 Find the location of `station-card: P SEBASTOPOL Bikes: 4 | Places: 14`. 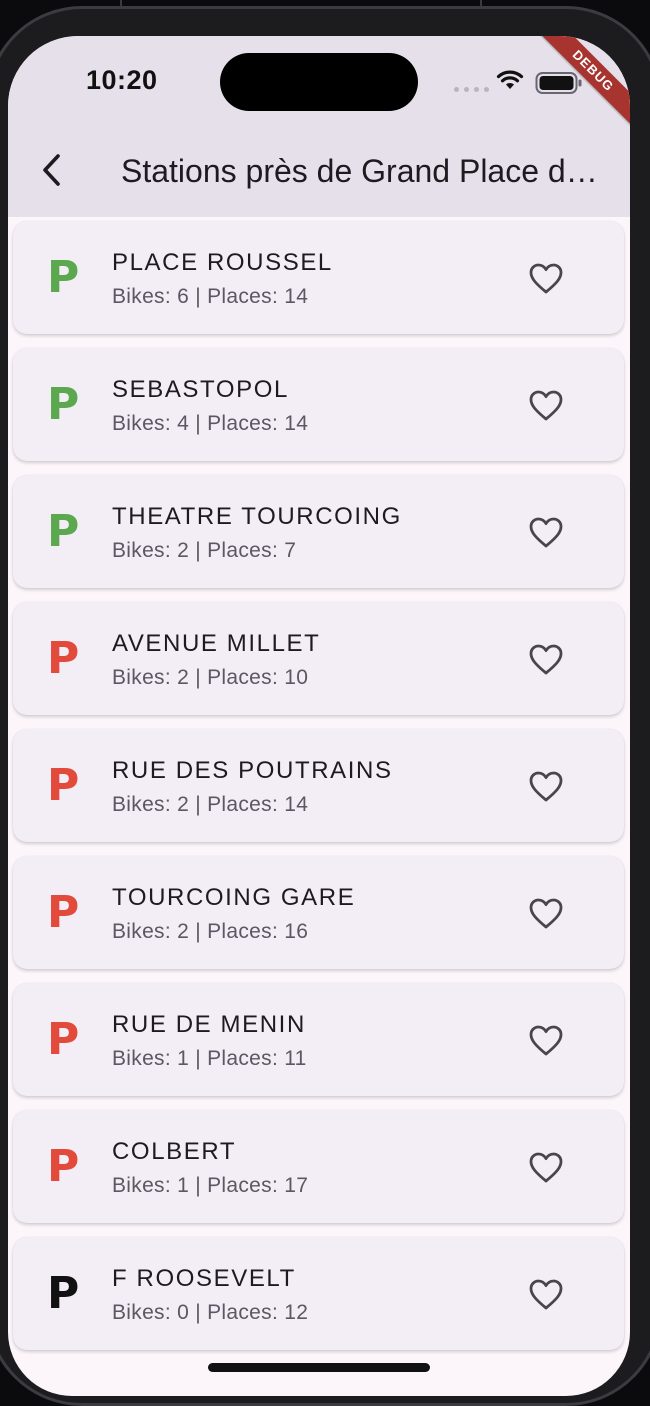

station-card: P SEBASTOPOL Bikes: 4 | Places: 14 is located at coordinates (318, 404).